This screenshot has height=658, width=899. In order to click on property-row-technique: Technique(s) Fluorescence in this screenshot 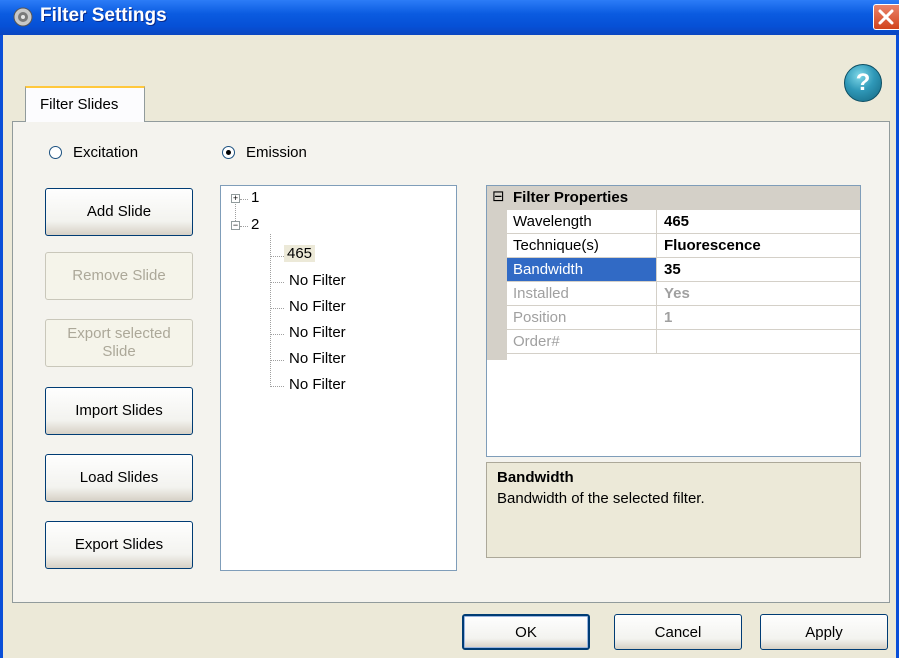, I will do `click(683, 246)`.